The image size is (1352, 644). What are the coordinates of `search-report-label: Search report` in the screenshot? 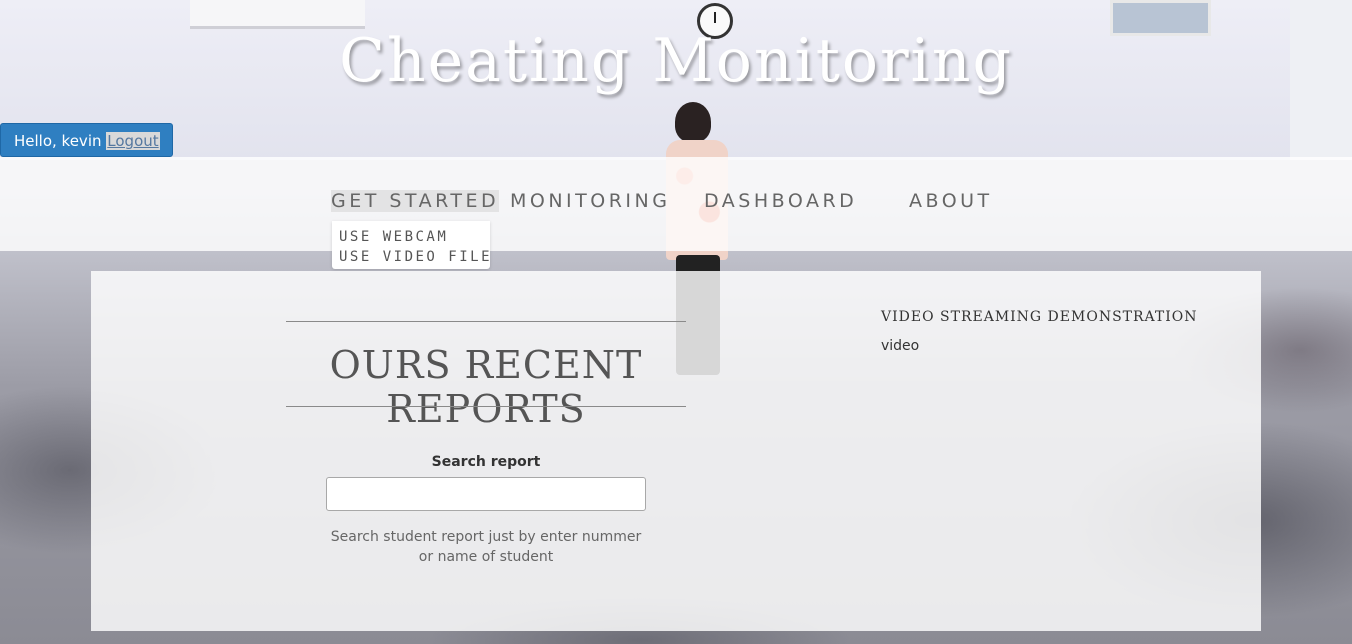 It's located at (486, 462).